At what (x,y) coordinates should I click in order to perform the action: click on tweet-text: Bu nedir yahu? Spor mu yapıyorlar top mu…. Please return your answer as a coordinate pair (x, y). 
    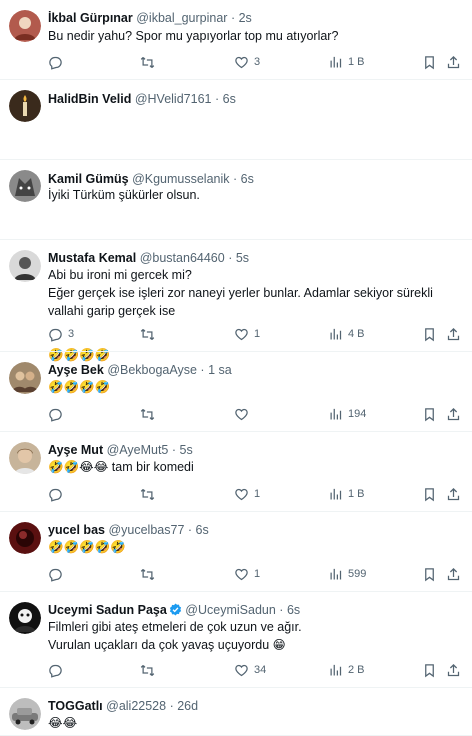
    Looking at the image, I should click on (254, 36).